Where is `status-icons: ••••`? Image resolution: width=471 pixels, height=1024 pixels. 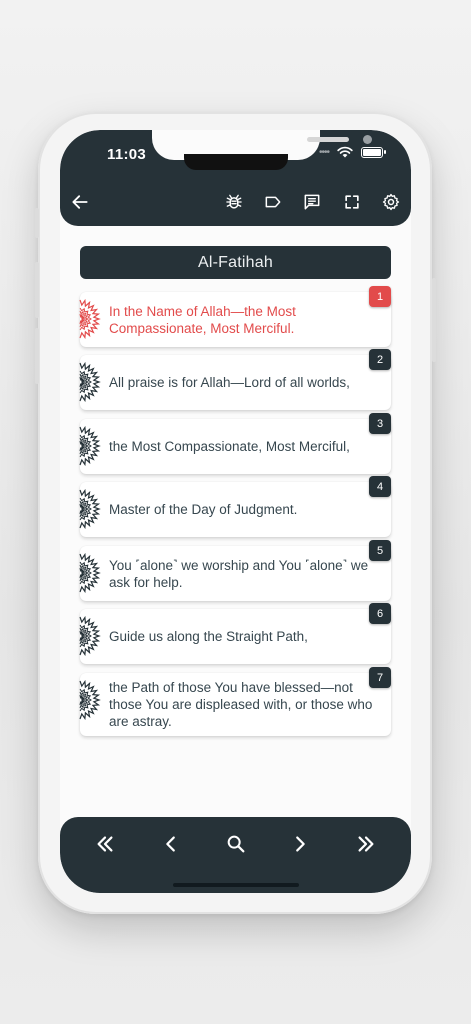 status-icons: •••• is located at coordinates (352, 152).